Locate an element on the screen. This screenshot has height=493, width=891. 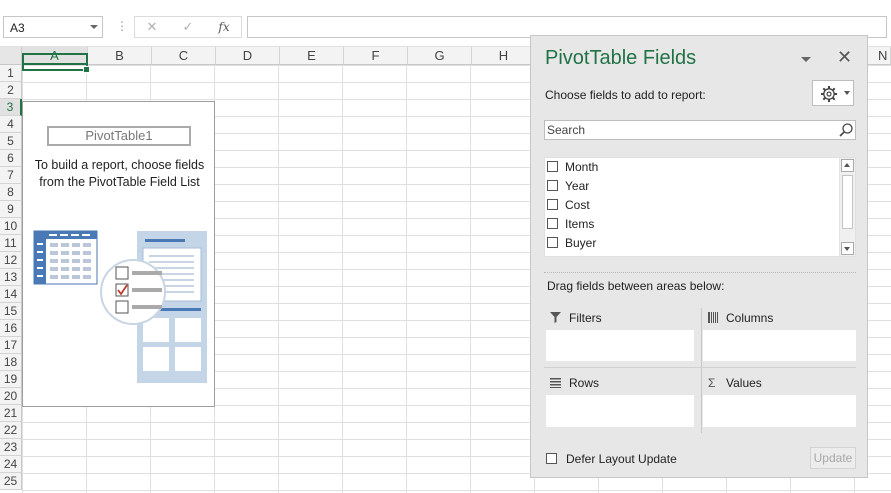
enter-icon: ✓ is located at coordinates (188, 27).